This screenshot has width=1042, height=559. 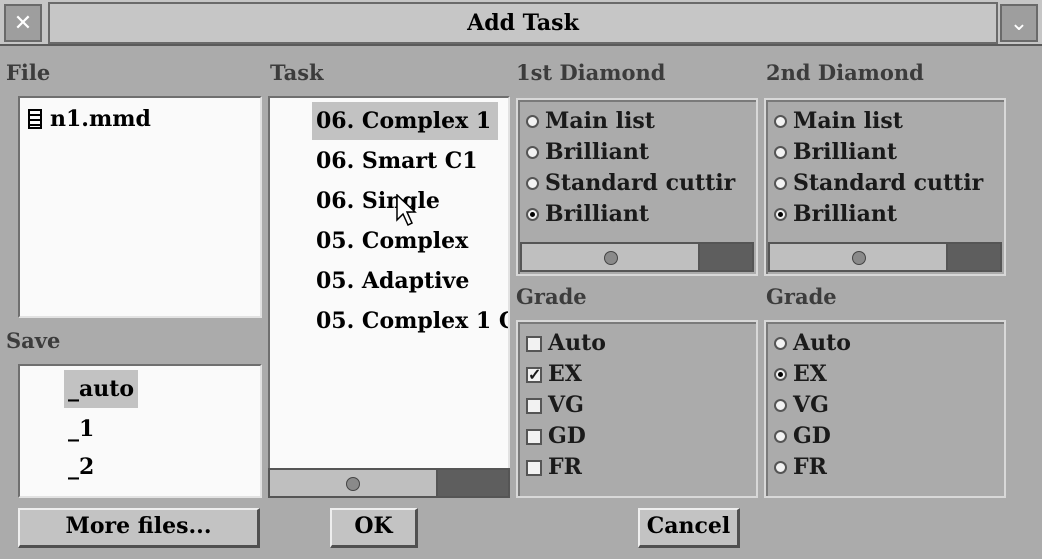 I want to click on task-item-selected: 06. Complex 1, so click(x=405, y=121).